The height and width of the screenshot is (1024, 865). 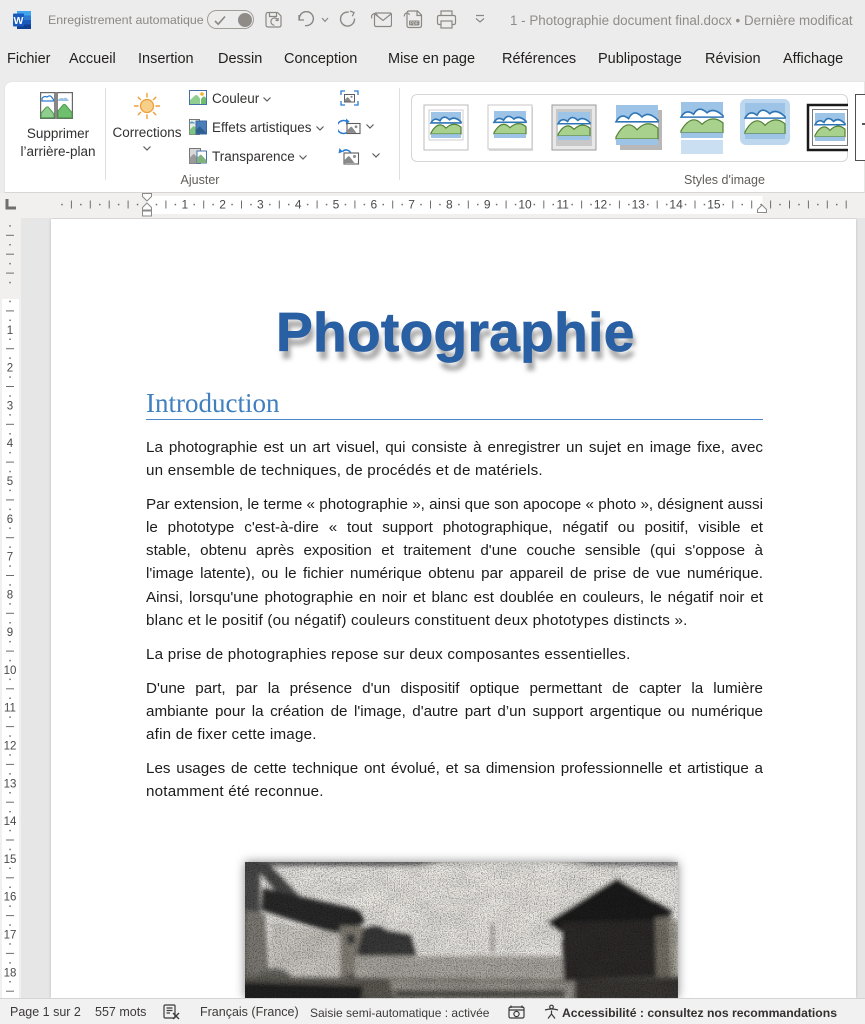 What do you see at coordinates (414, 23) in the screenshot?
I see `svg-text: PDF` at bounding box center [414, 23].